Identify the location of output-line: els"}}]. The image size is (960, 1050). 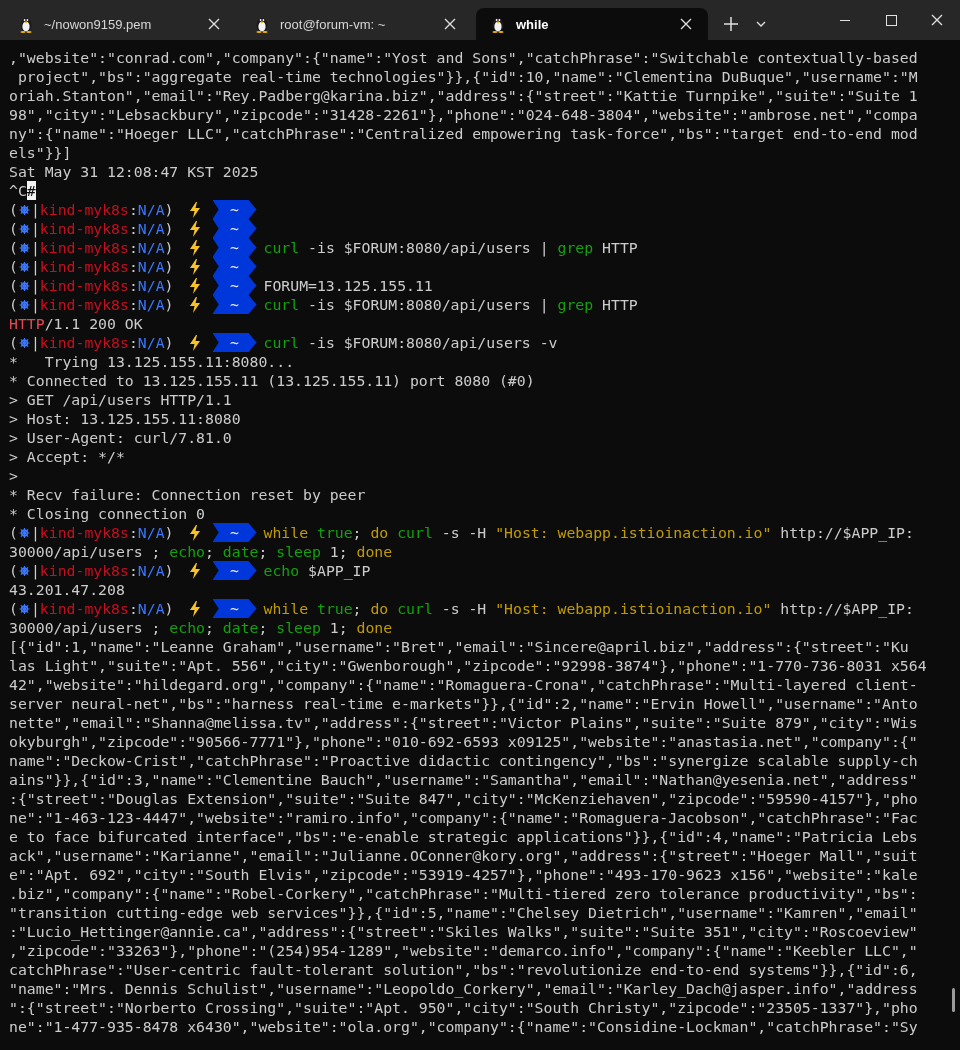
(40, 152).